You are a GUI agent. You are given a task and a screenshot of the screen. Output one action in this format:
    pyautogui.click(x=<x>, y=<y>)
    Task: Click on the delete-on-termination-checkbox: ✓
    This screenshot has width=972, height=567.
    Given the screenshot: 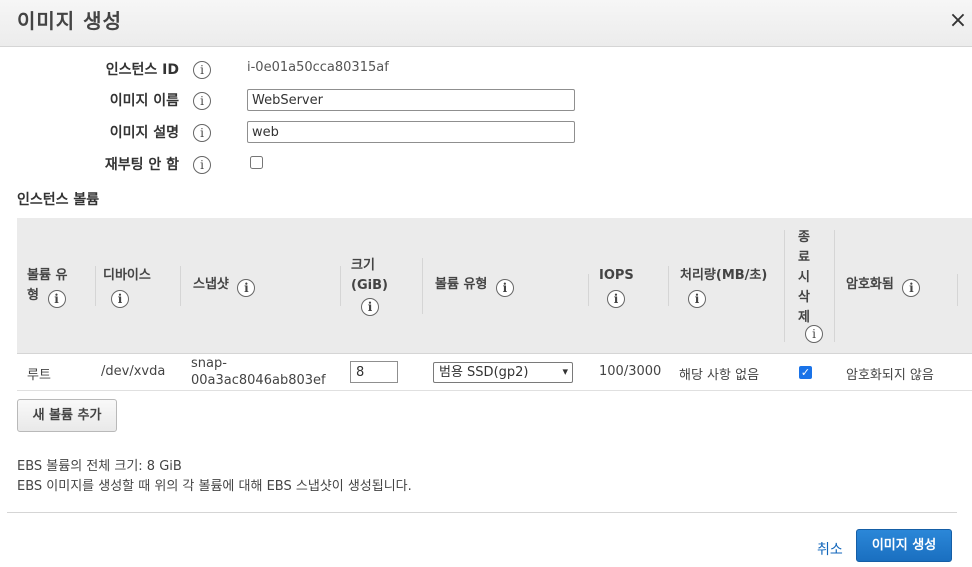 What is the action you would take?
    pyautogui.click(x=805, y=372)
    